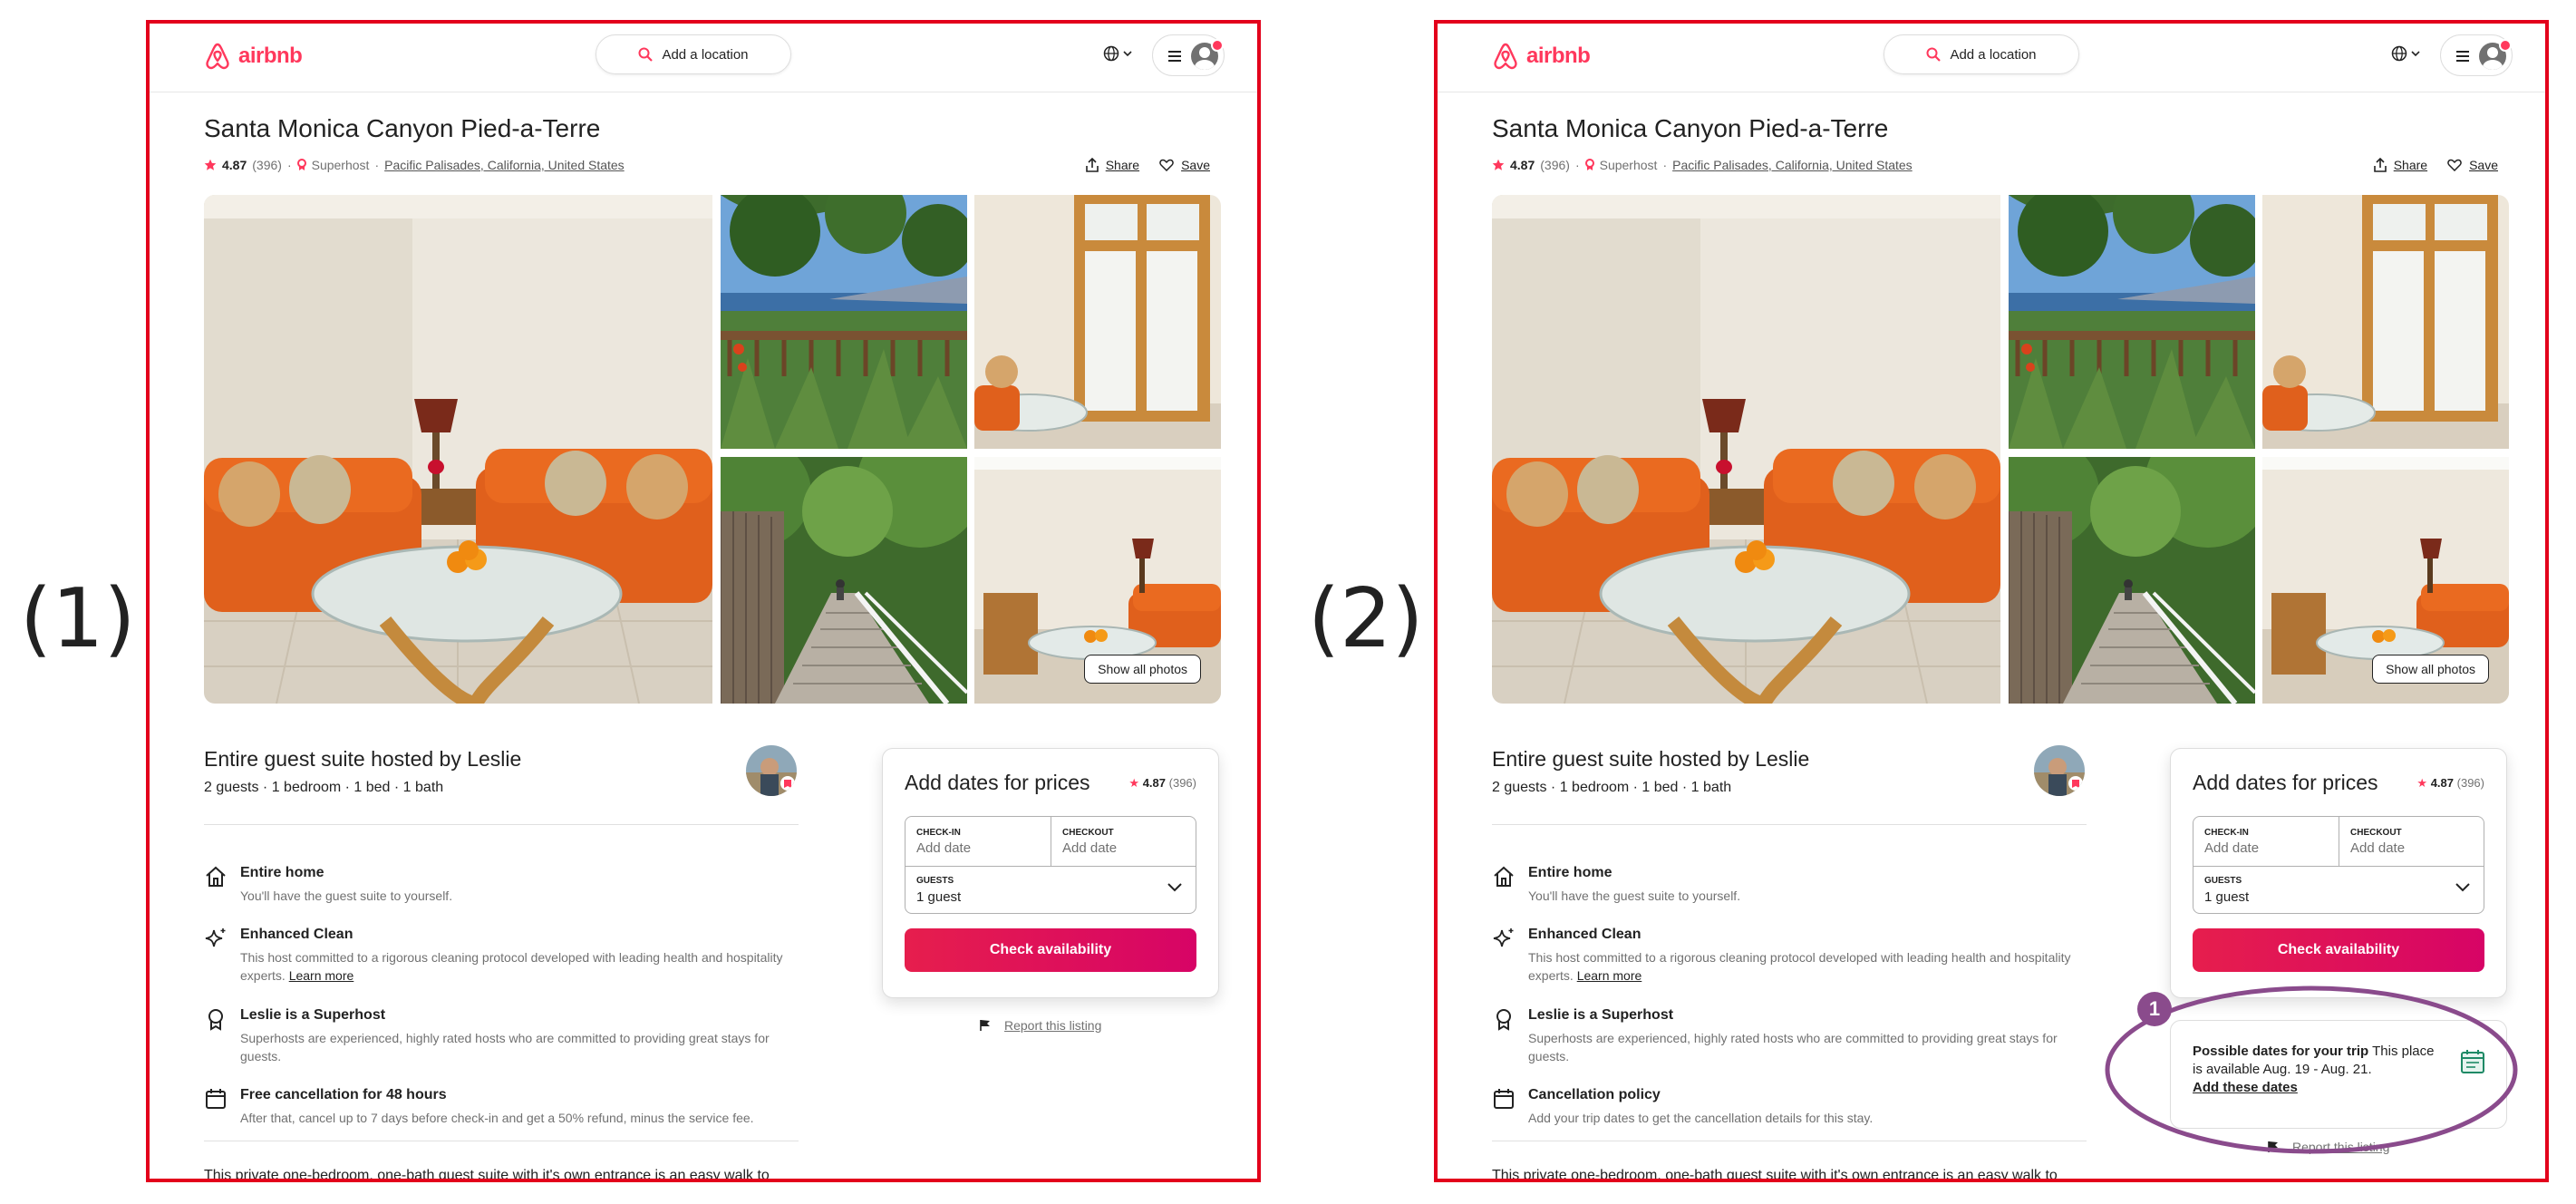  Describe the element at coordinates (210, 164) in the screenshot. I see `star-icon` at that location.